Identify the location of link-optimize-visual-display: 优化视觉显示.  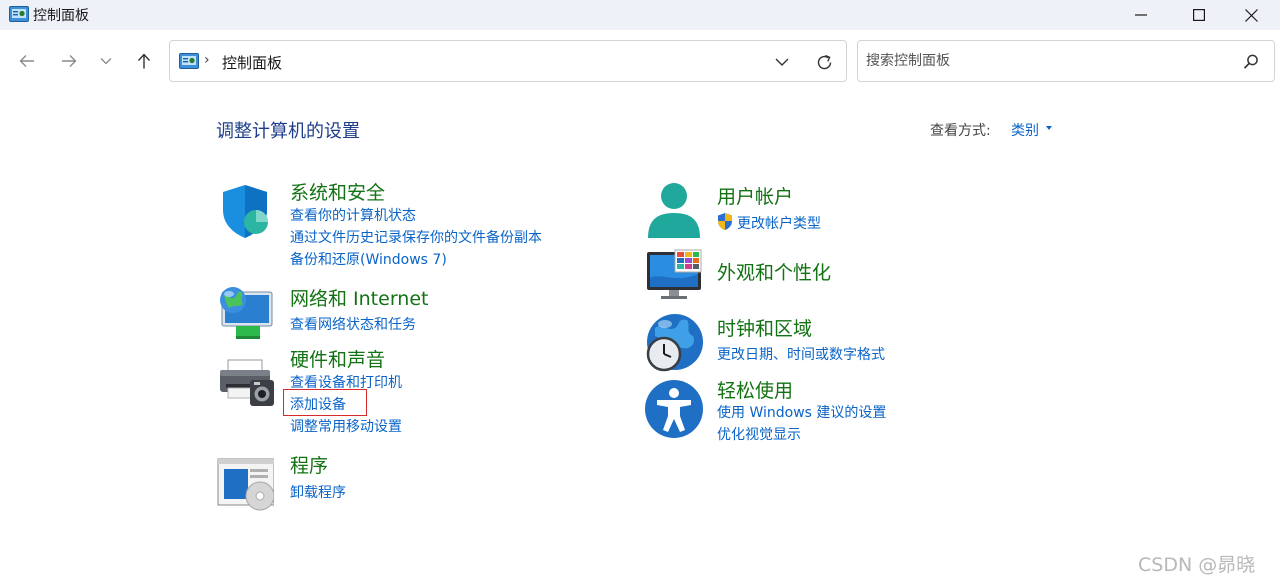
(759, 434).